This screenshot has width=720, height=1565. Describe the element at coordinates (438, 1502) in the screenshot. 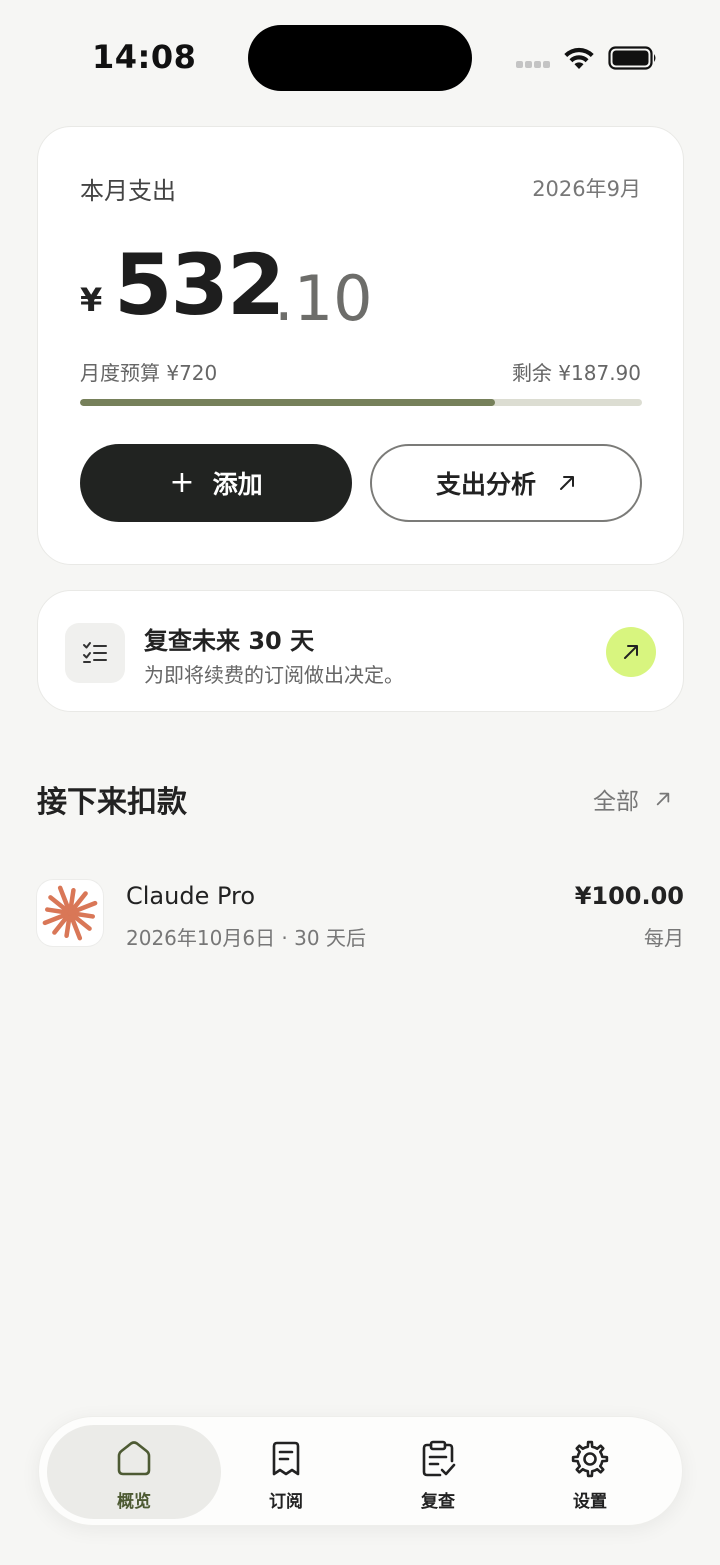

I see `tab-label: 复查` at that location.